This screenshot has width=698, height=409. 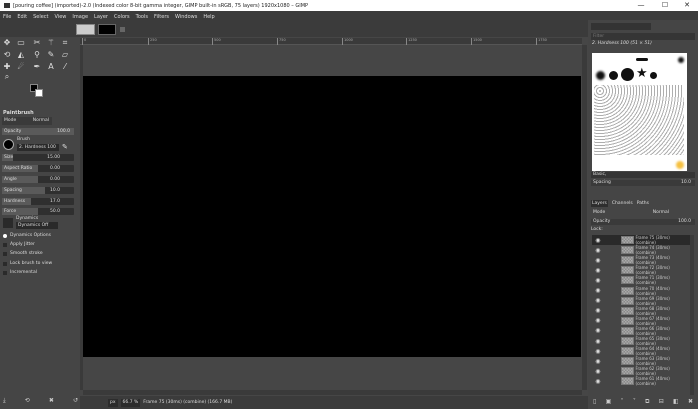 What do you see at coordinates (21, 55) in the screenshot?
I see `warp-tool-icon: ◭` at bounding box center [21, 55].